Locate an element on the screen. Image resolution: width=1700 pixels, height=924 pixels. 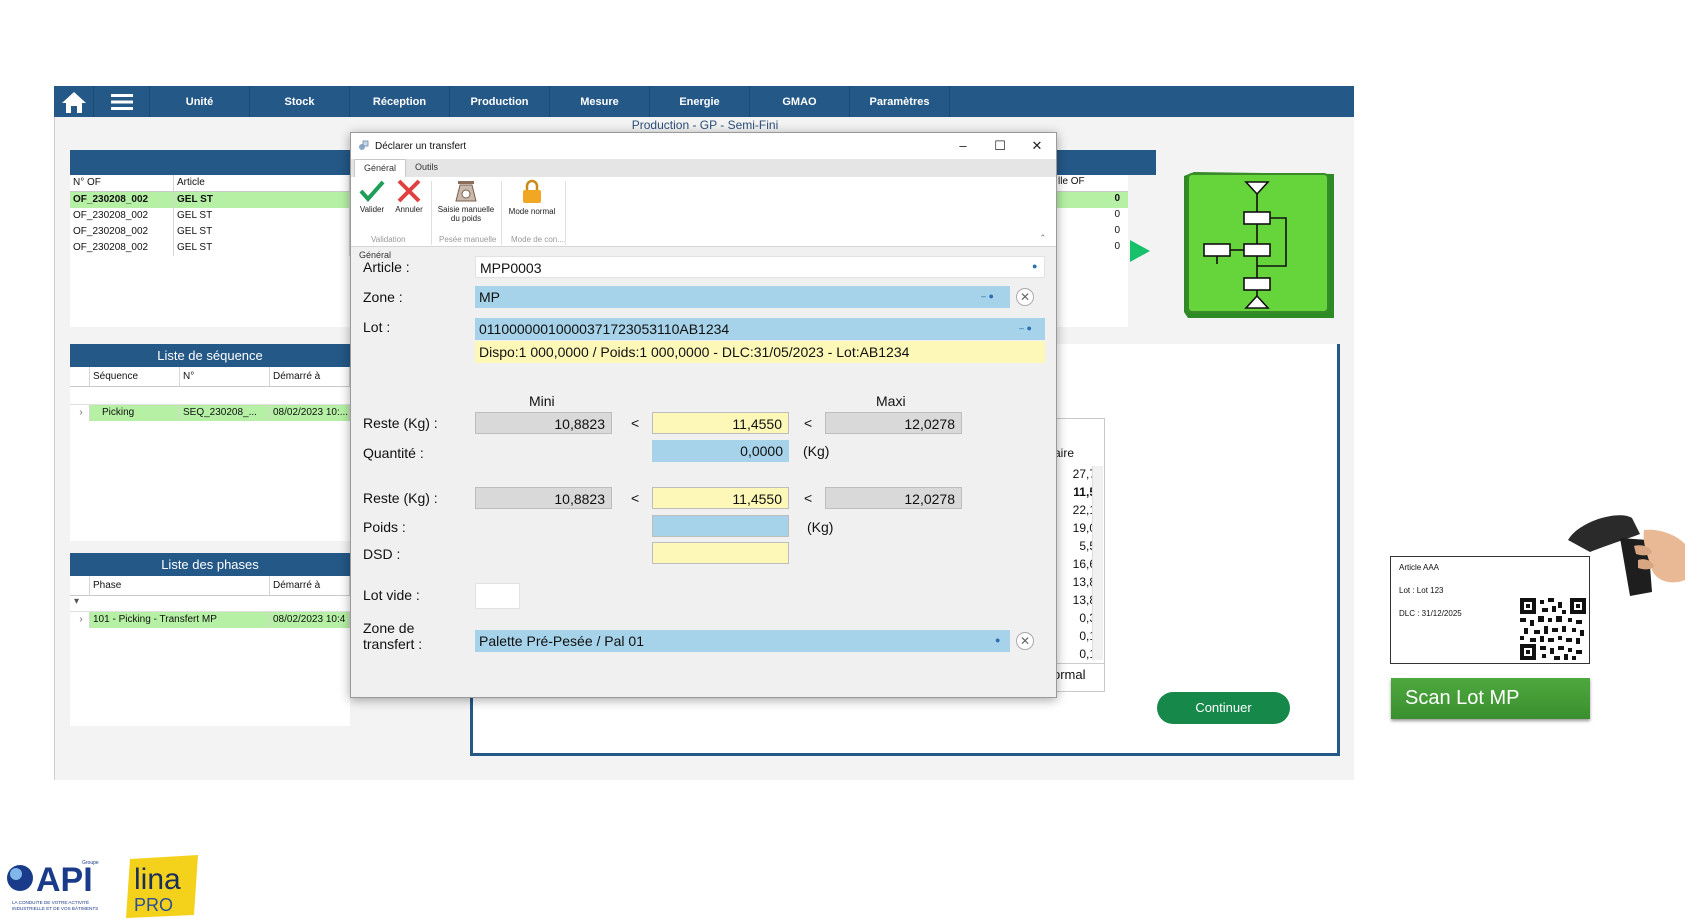
dsd-input is located at coordinates (720, 553).